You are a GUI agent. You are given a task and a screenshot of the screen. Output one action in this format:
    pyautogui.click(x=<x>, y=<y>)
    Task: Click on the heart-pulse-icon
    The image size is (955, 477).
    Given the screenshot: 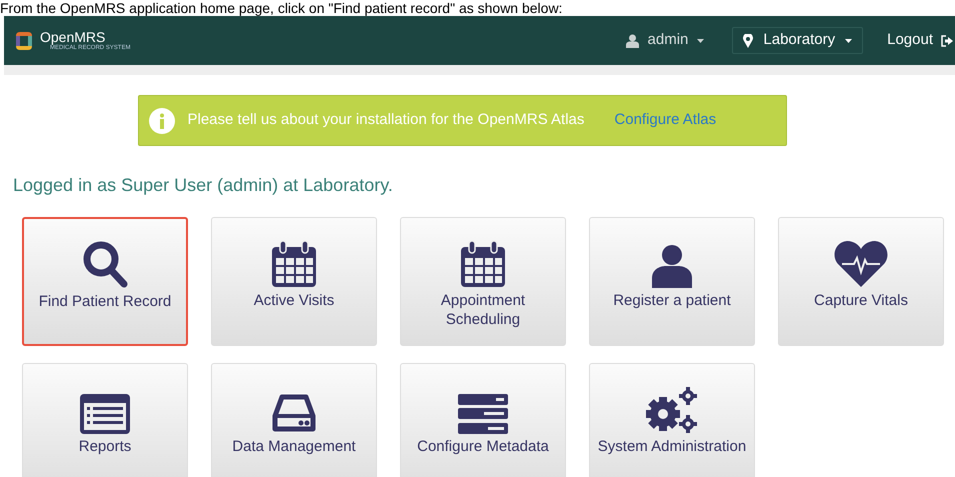 What is the action you would take?
    pyautogui.click(x=861, y=264)
    